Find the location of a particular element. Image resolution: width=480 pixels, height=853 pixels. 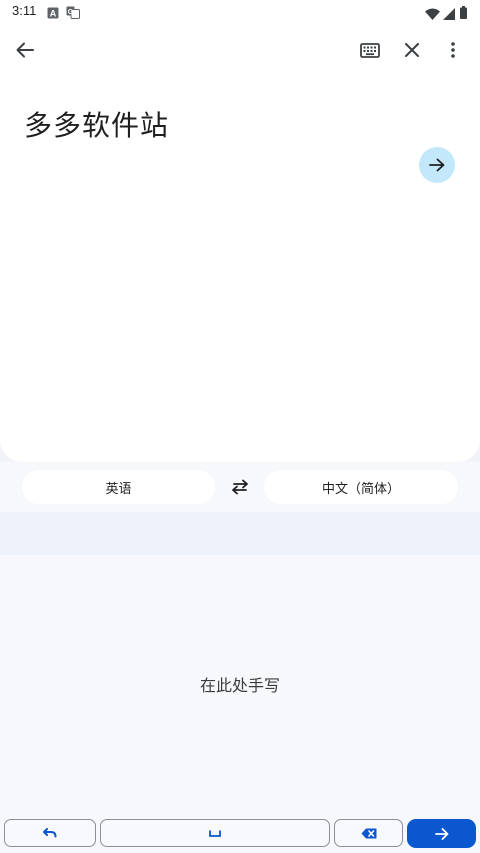

battery-icon is located at coordinates (467, 11).